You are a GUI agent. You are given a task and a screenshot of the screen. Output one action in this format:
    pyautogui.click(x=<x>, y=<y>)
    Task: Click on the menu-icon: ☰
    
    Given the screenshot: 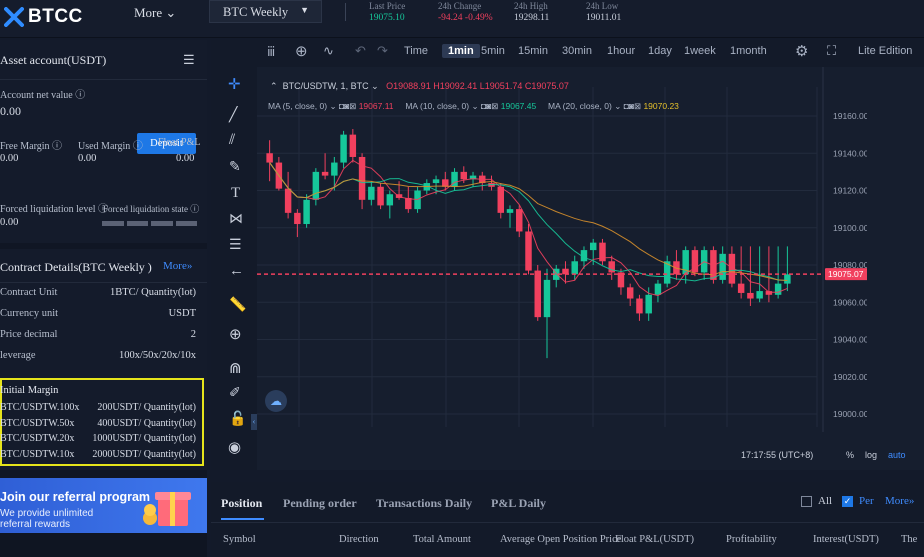 What is the action you would take?
    pyautogui.click(x=189, y=60)
    